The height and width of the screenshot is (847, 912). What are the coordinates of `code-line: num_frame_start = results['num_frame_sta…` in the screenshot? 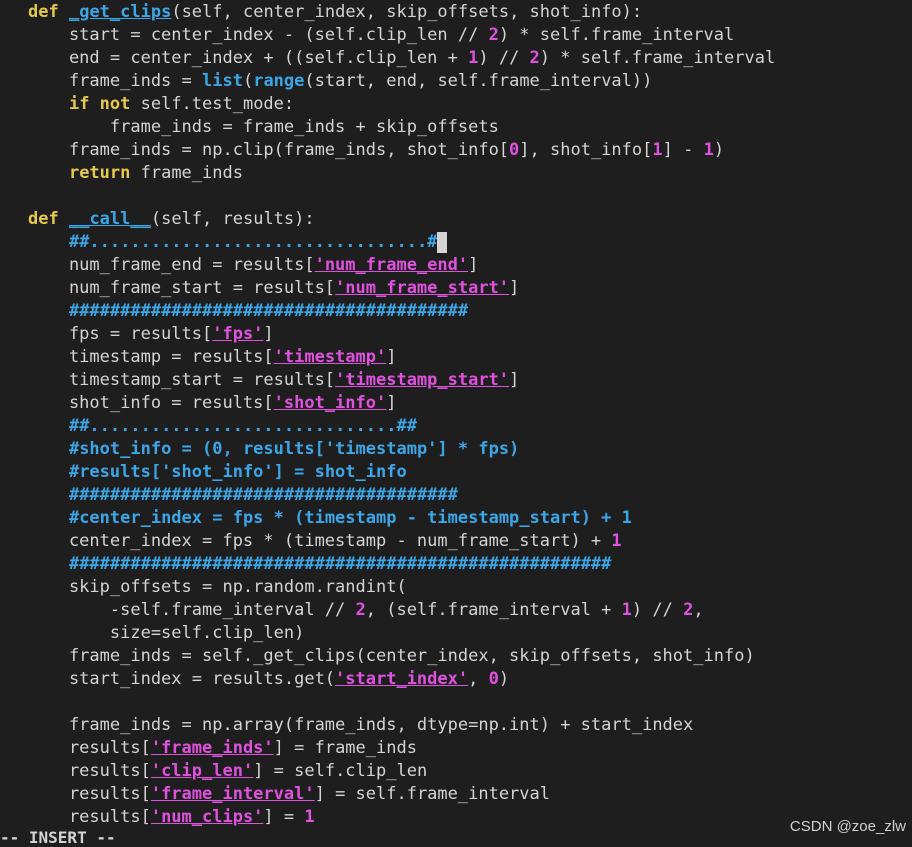 It's located at (401, 288).